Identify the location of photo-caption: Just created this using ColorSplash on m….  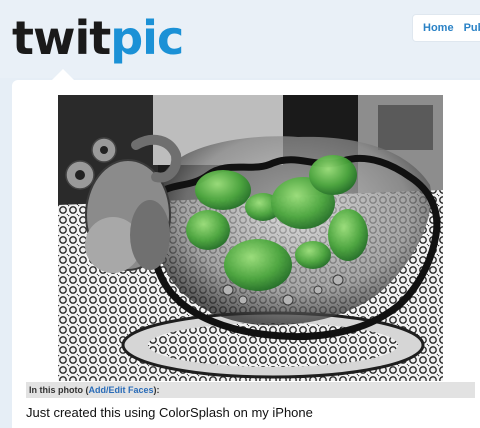
(169, 412).